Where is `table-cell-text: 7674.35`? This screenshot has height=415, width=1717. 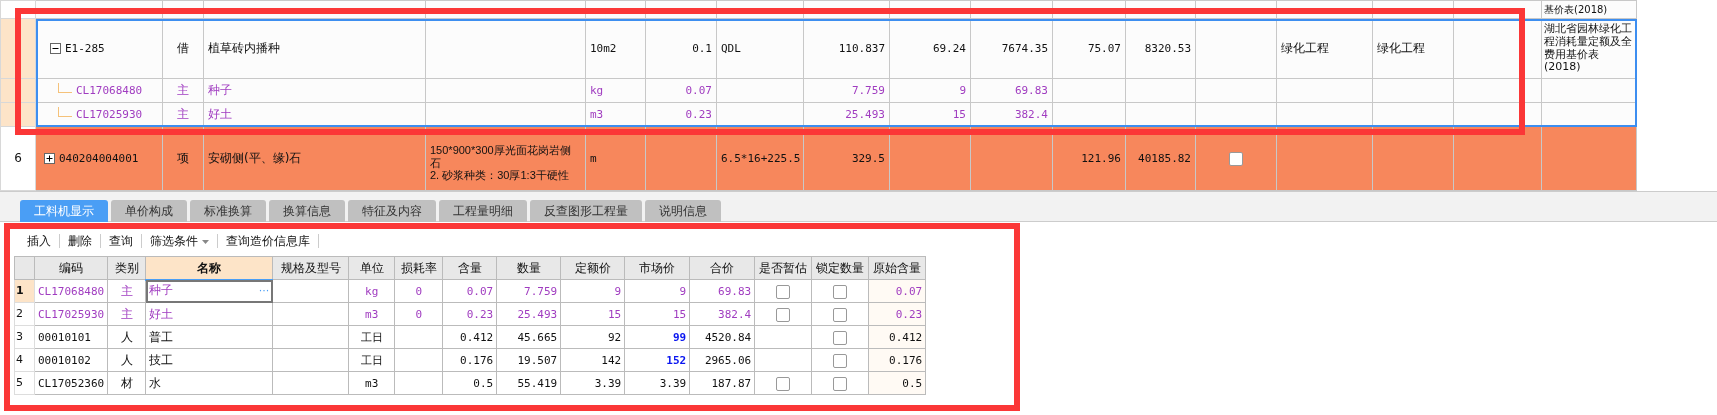 table-cell-text: 7674.35 is located at coordinates (1024, 49).